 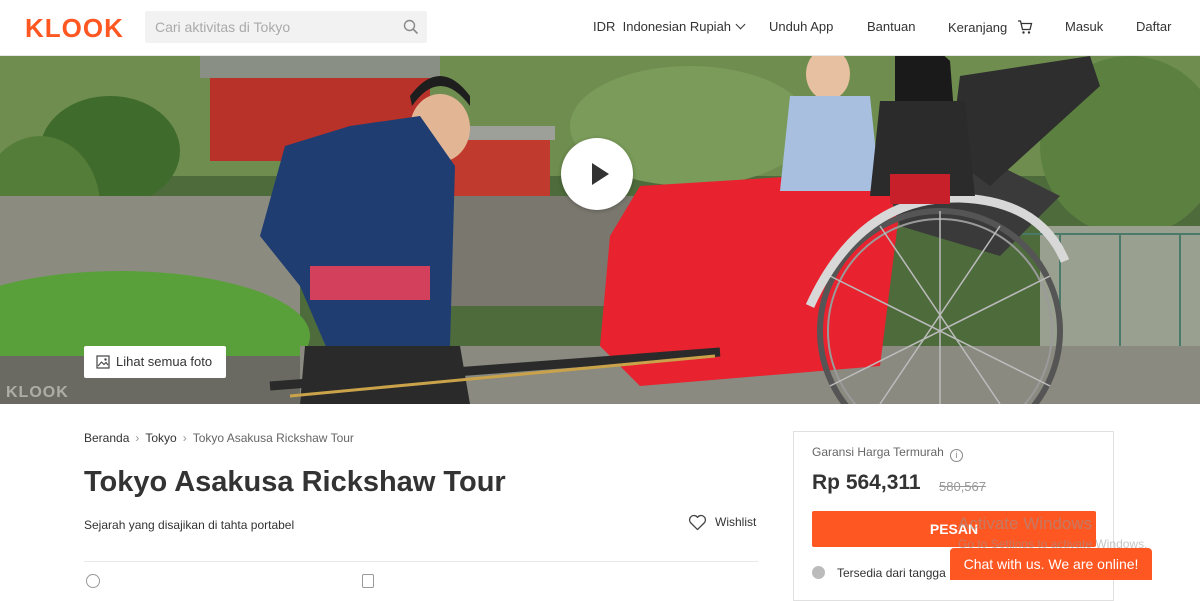 What do you see at coordinates (1025, 27) in the screenshot?
I see `cart-icon` at bounding box center [1025, 27].